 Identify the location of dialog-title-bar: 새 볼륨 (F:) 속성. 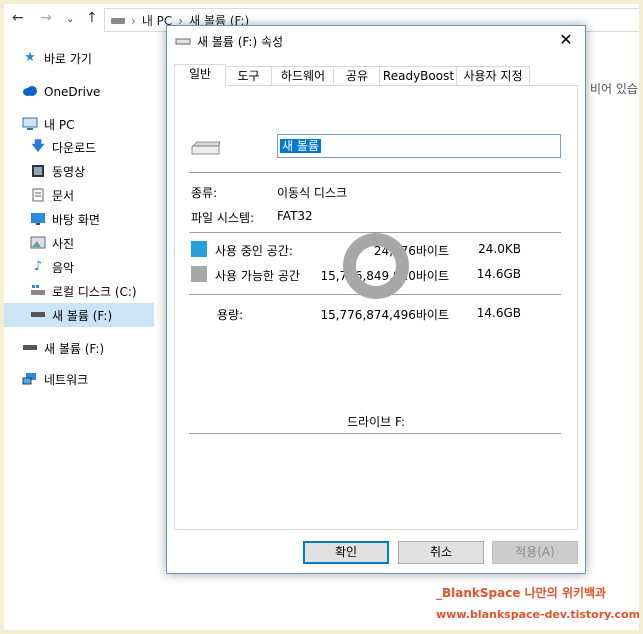
(229, 41).